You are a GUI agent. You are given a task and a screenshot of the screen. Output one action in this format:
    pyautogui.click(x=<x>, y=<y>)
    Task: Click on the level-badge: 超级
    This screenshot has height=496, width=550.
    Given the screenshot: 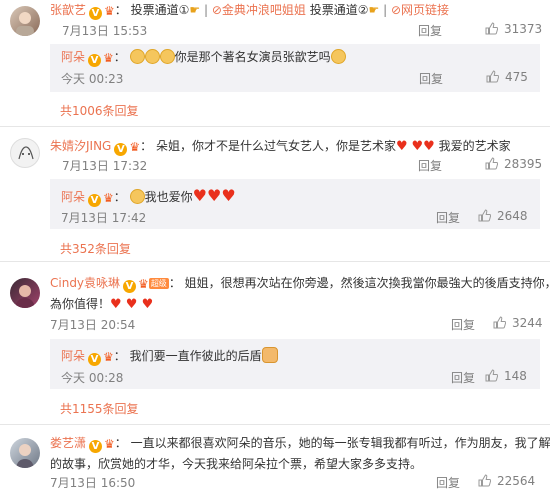 What is the action you would take?
    pyautogui.click(x=158, y=283)
    